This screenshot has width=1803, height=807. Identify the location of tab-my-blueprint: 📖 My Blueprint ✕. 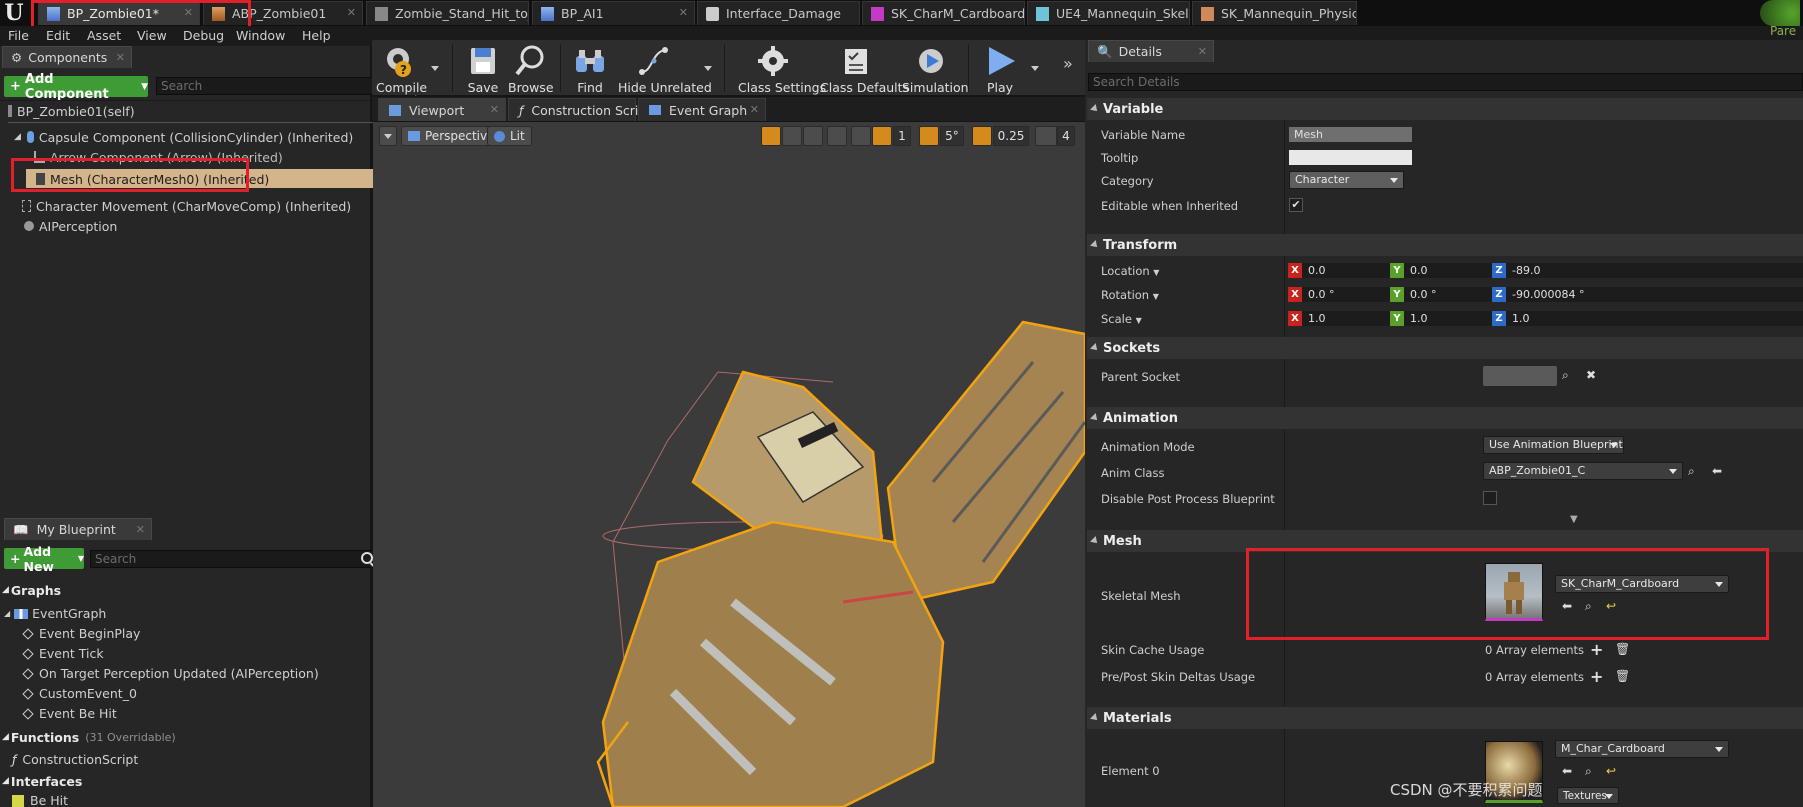
(78, 529).